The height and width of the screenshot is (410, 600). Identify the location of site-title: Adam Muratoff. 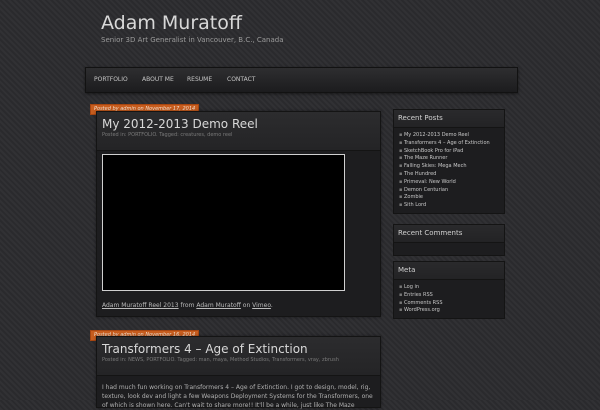
(171, 23).